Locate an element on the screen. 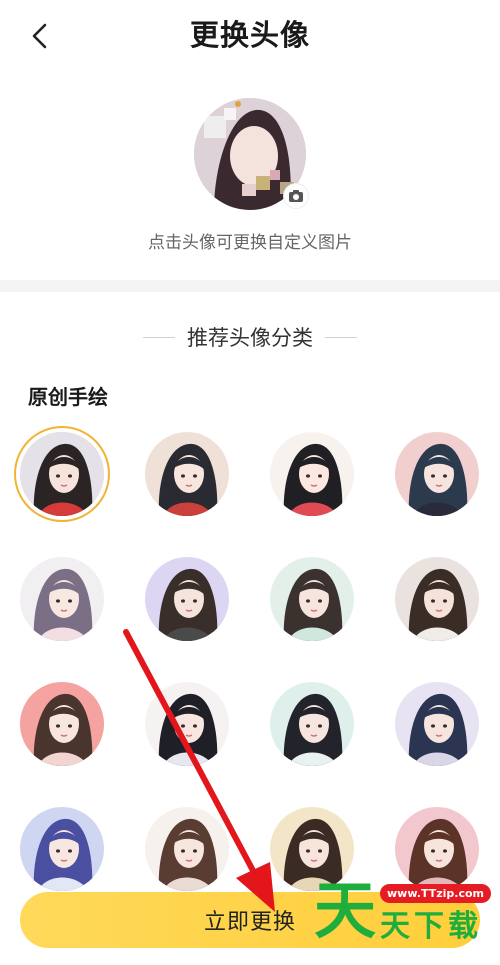 The width and height of the screenshot is (500, 965). category-title: 原创手绘 is located at coordinates (68, 397).